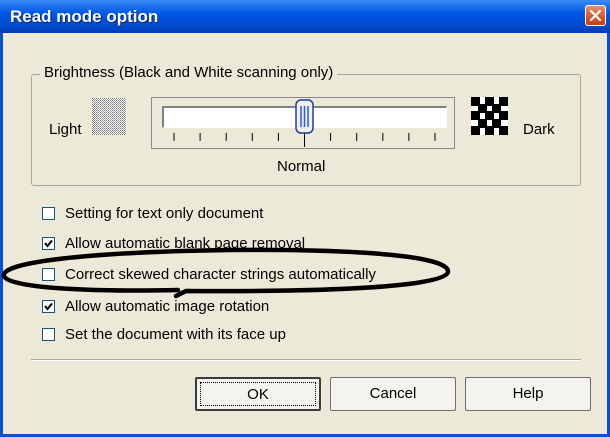 This screenshot has width=610, height=437. I want to click on title-bar: Read mode option, so click(305, 16).